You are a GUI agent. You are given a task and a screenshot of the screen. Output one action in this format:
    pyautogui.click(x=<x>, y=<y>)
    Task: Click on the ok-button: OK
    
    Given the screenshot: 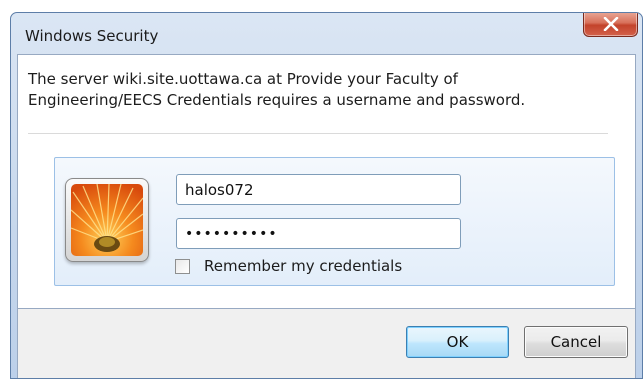 What is the action you would take?
    pyautogui.click(x=457, y=342)
    